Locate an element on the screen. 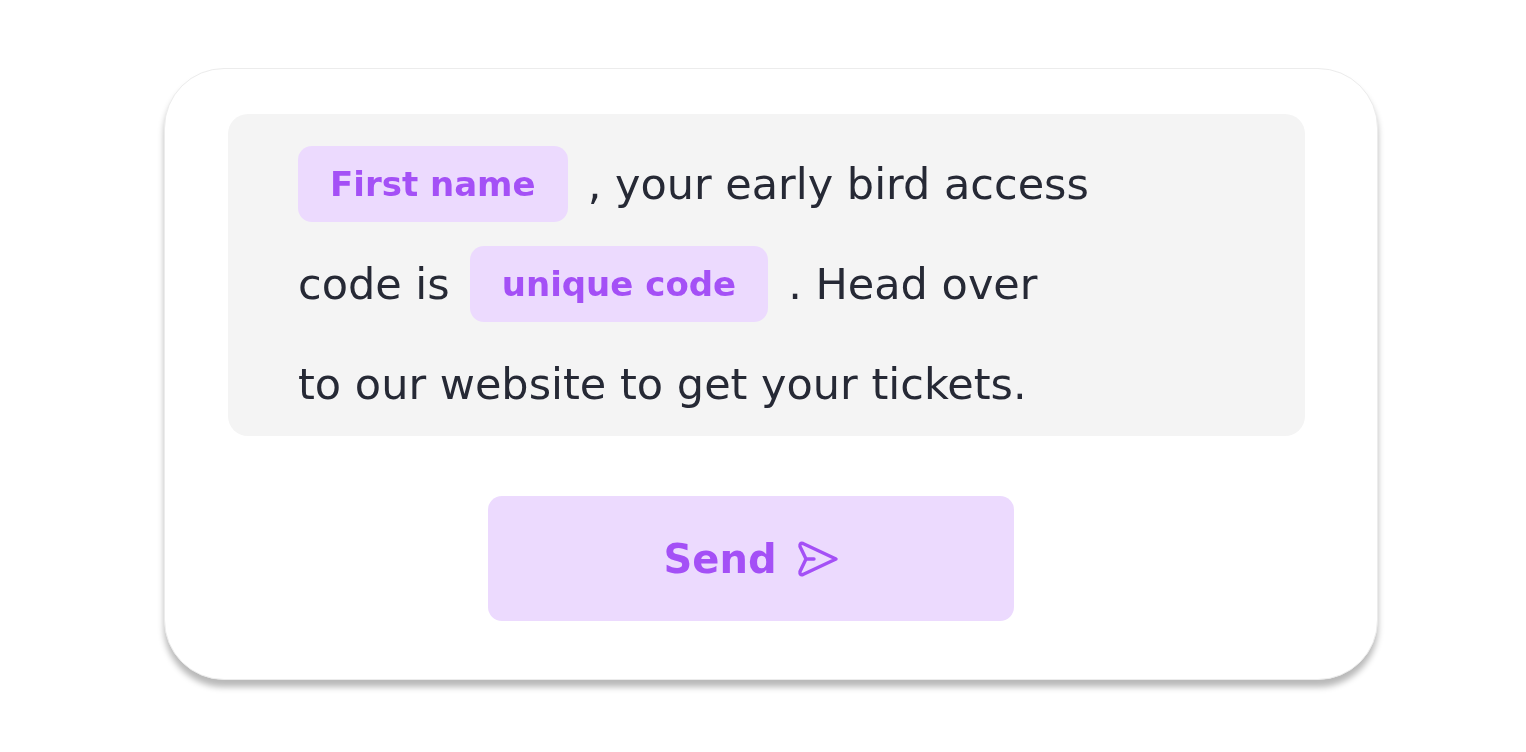  message-text: to our website to get your tickets. is located at coordinates (662, 384).